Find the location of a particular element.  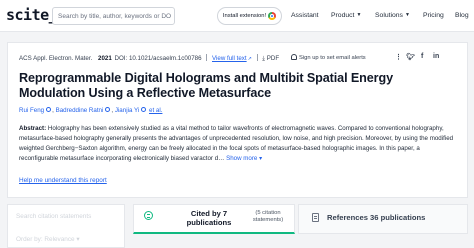

install-extension-button: Install extension! is located at coordinates (249, 16).